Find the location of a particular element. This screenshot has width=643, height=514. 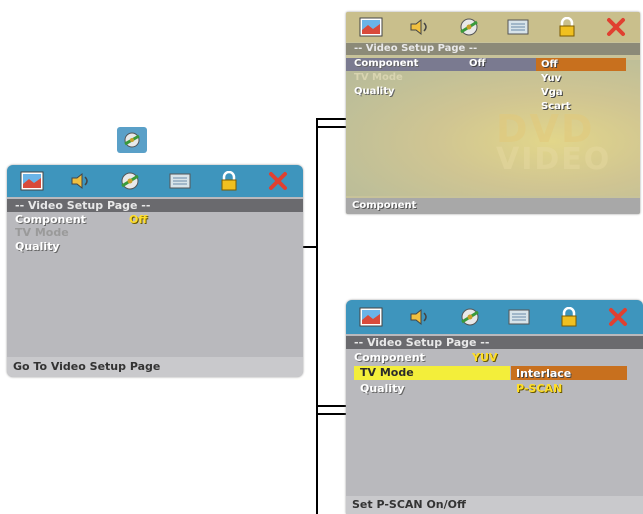

option-vga: Vga is located at coordinates (552, 92).